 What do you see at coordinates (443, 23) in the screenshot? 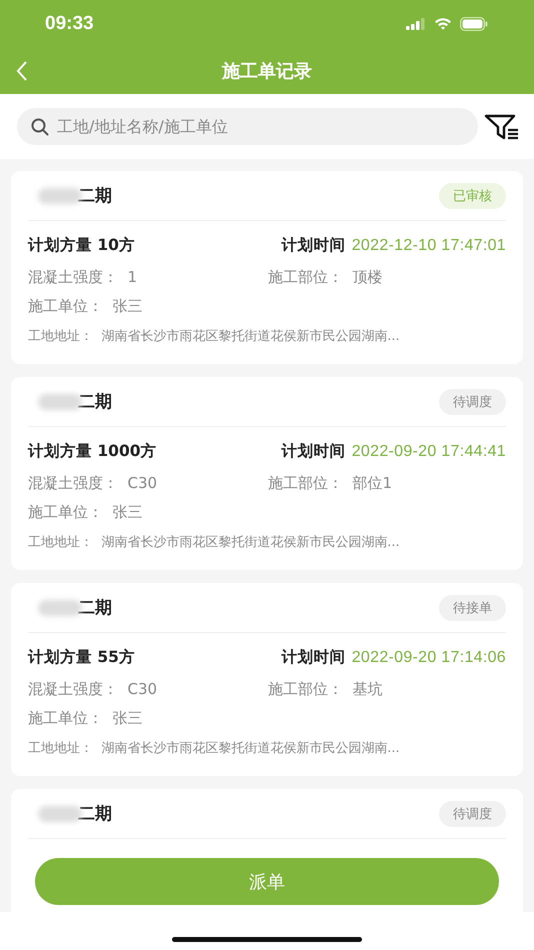
I see `wifi-icon` at bounding box center [443, 23].